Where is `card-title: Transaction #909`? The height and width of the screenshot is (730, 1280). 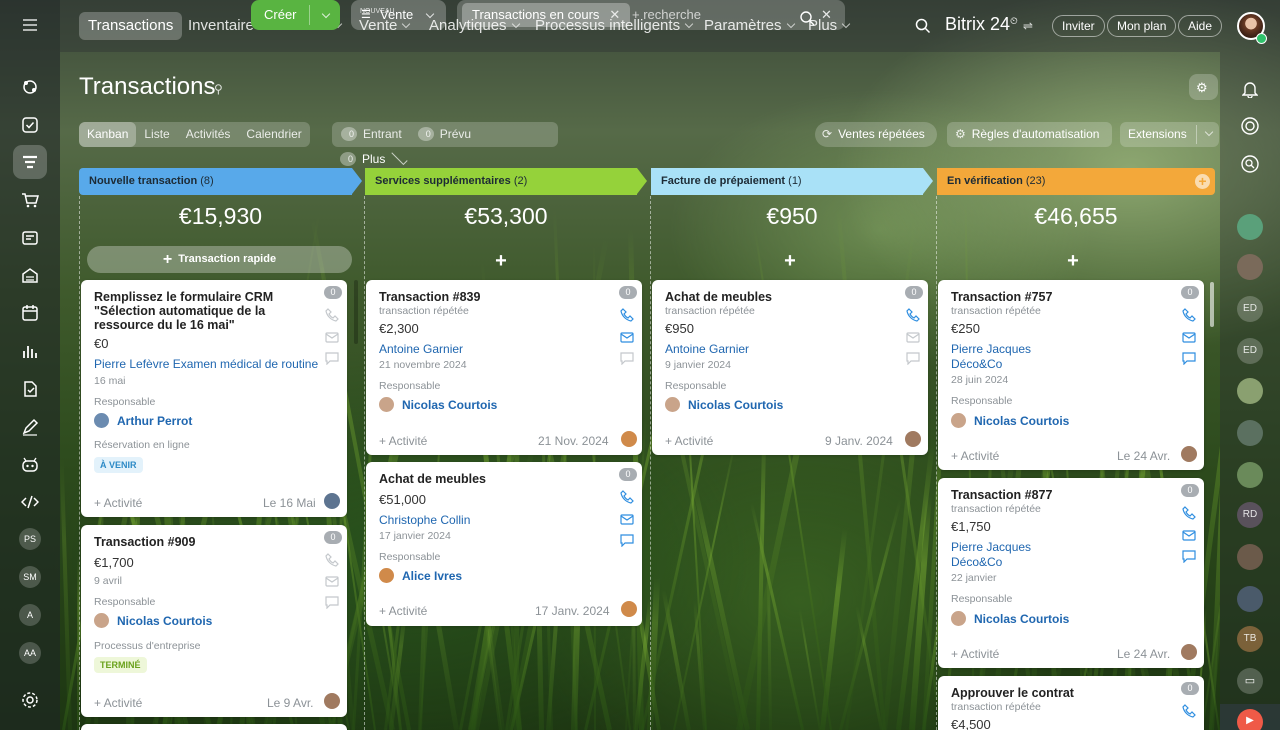
card-title: Transaction #909 is located at coordinates (144, 542).